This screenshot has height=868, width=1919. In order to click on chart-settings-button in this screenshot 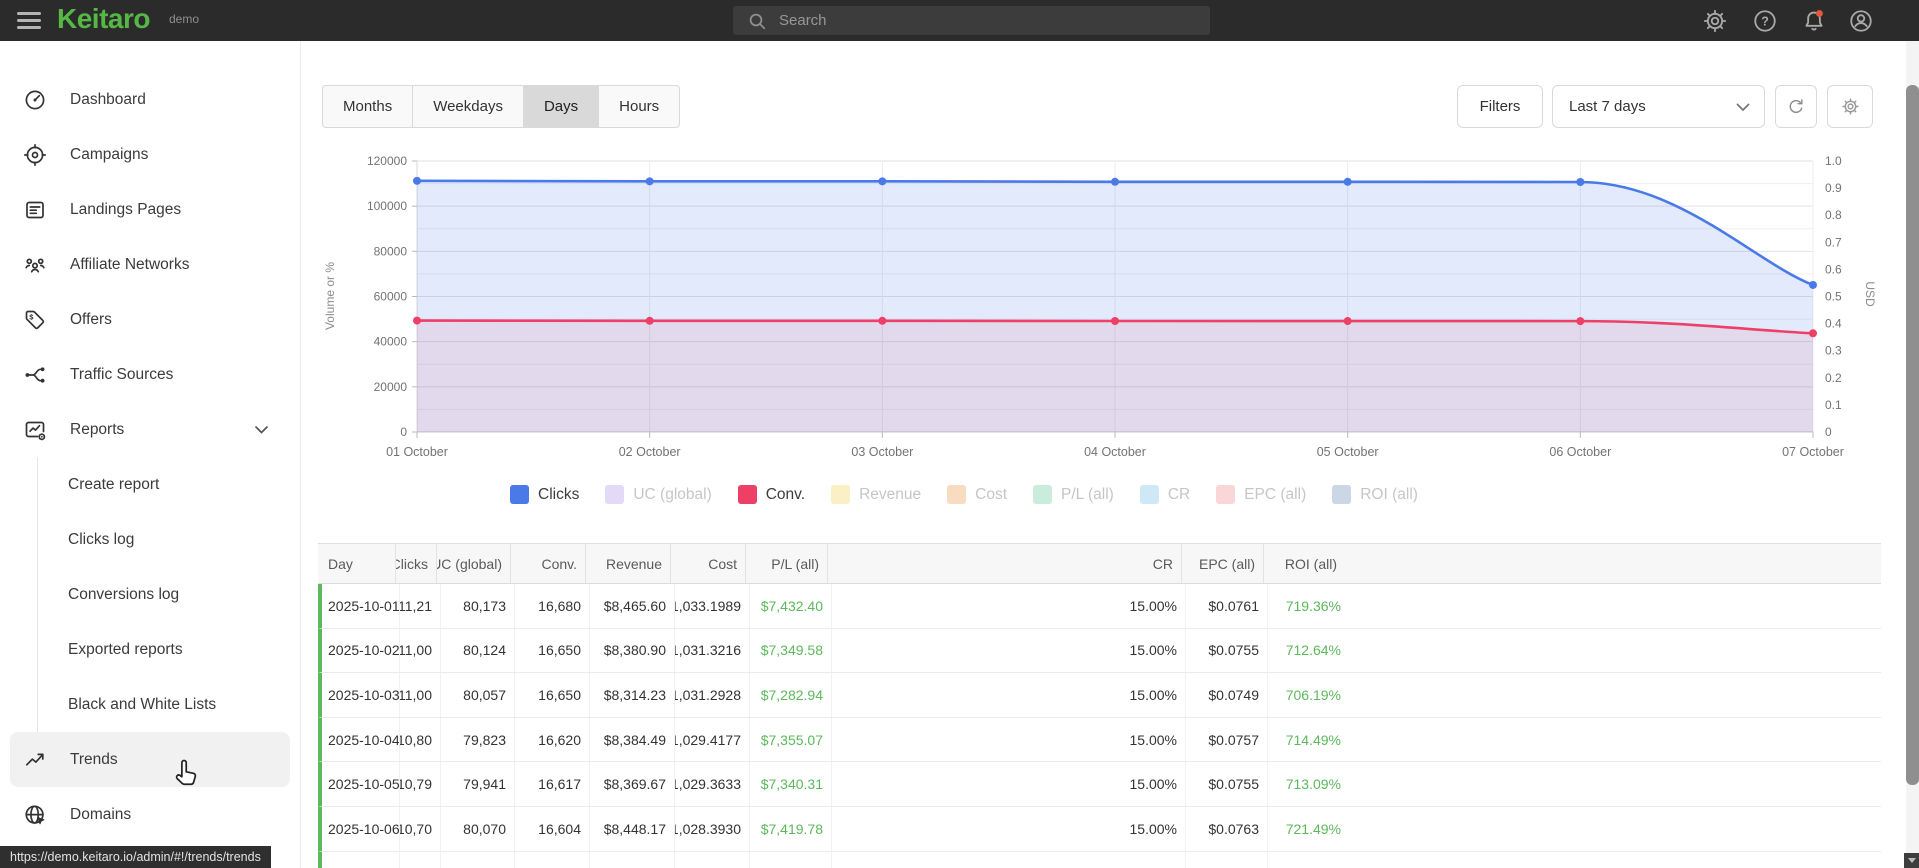, I will do `click(1850, 106)`.